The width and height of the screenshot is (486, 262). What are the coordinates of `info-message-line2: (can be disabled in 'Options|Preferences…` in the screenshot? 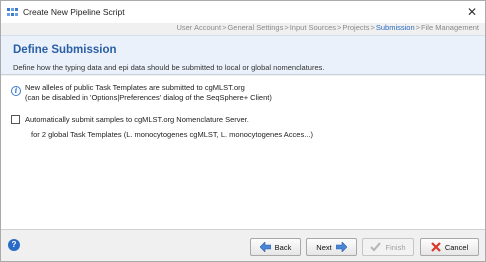 It's located at (148, 97).